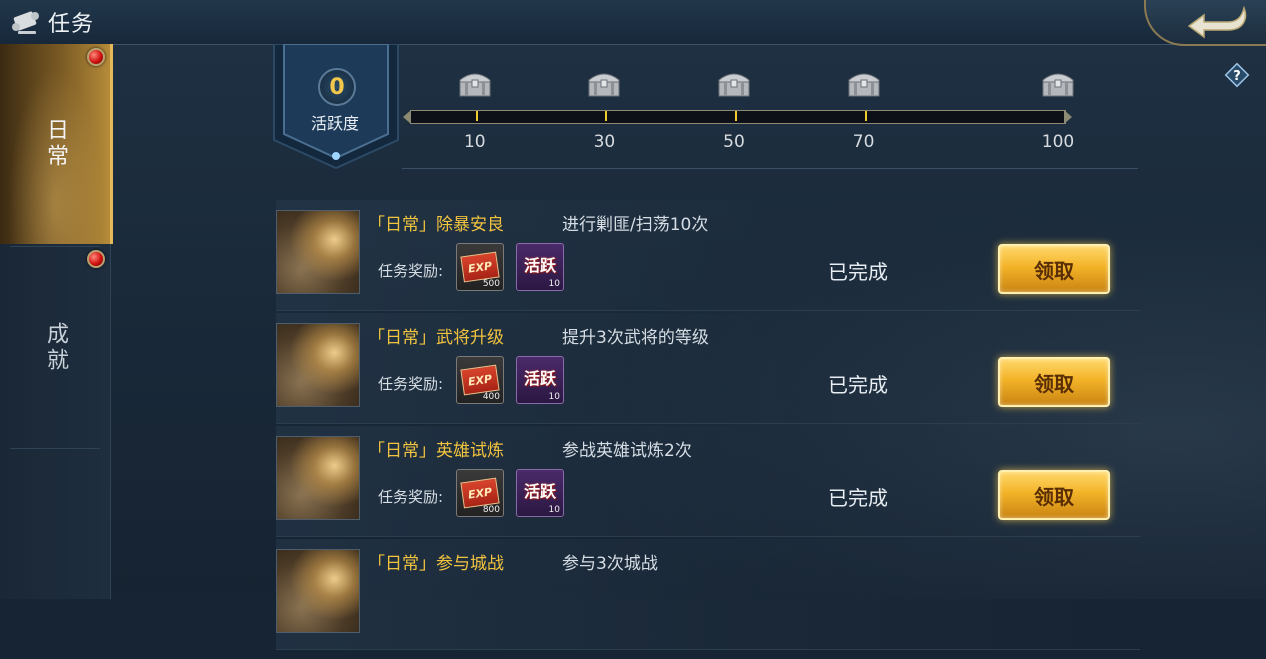 The height and width of the screenshot is (659, 1266). I want to click on header-bar: 任务, so click(633, 23).